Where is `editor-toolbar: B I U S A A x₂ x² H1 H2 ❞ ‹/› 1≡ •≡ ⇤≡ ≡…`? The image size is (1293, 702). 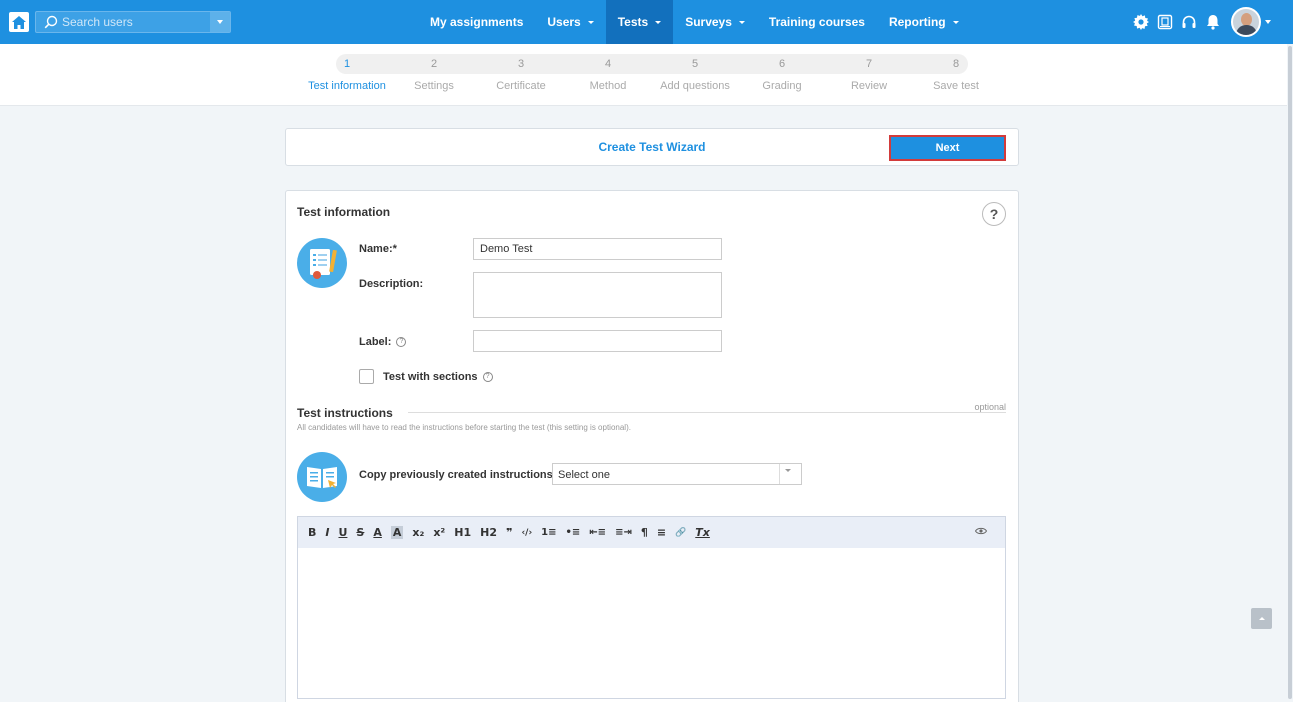
editor-toolbar: B I U S A A x₂ x² H1 H2 ❞ ‹/› 1≡ •≡ ⇤≡ ≡… is located at coordinates (651, 532).